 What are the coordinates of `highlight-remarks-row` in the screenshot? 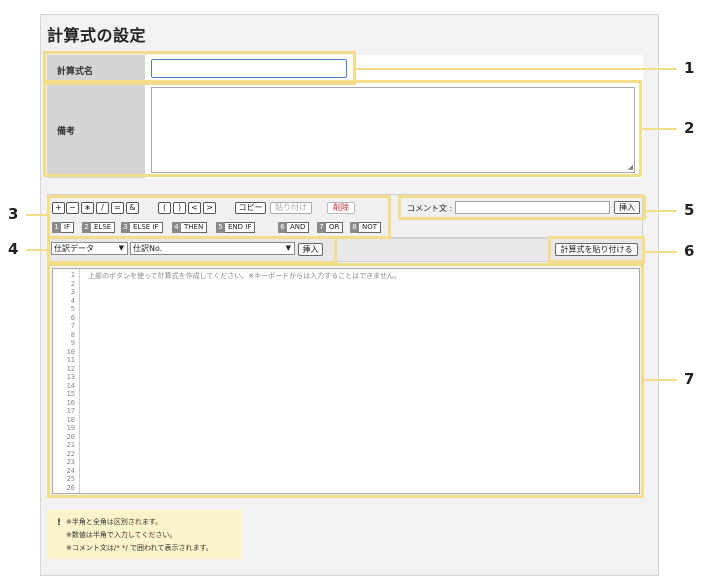 It's located at (342, 128).